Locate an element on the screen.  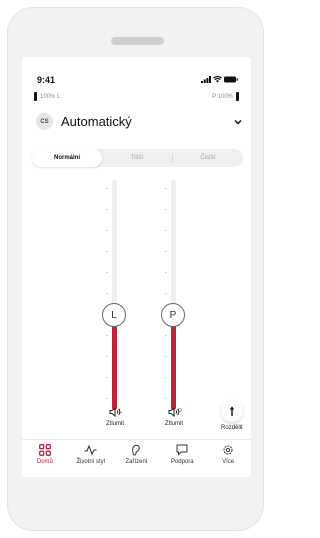
left-hearing-aid-battery: 100% L is located at coordinates (47, 96).